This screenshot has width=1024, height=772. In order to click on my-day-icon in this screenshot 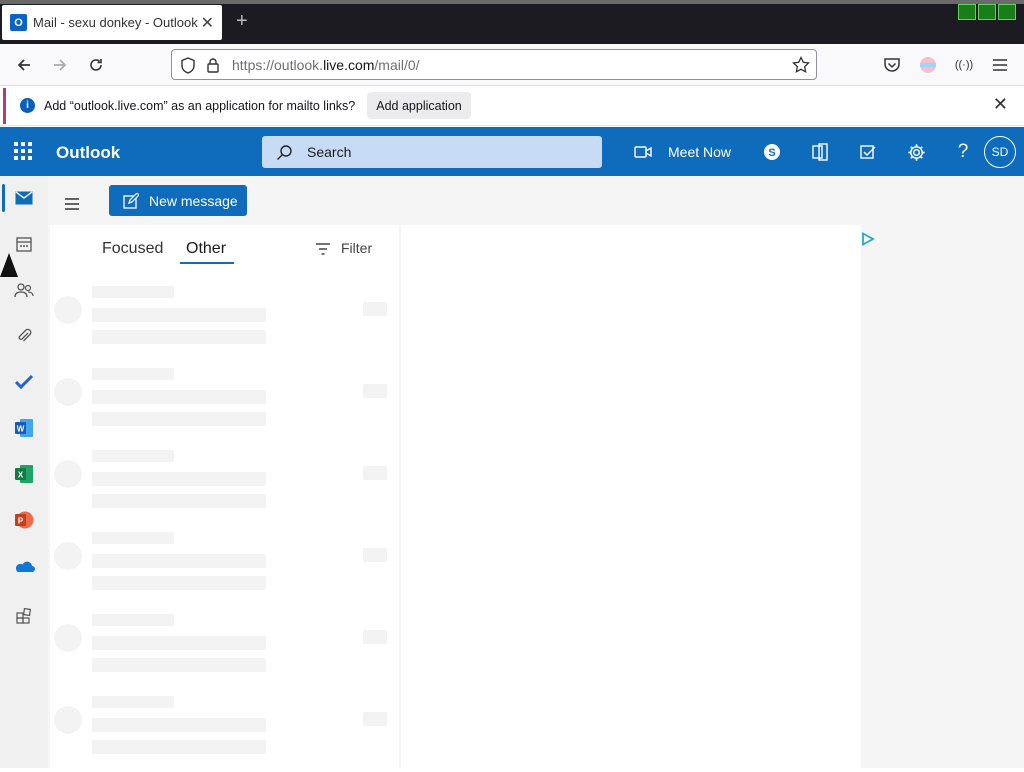, I will do `click(868, 152)`.